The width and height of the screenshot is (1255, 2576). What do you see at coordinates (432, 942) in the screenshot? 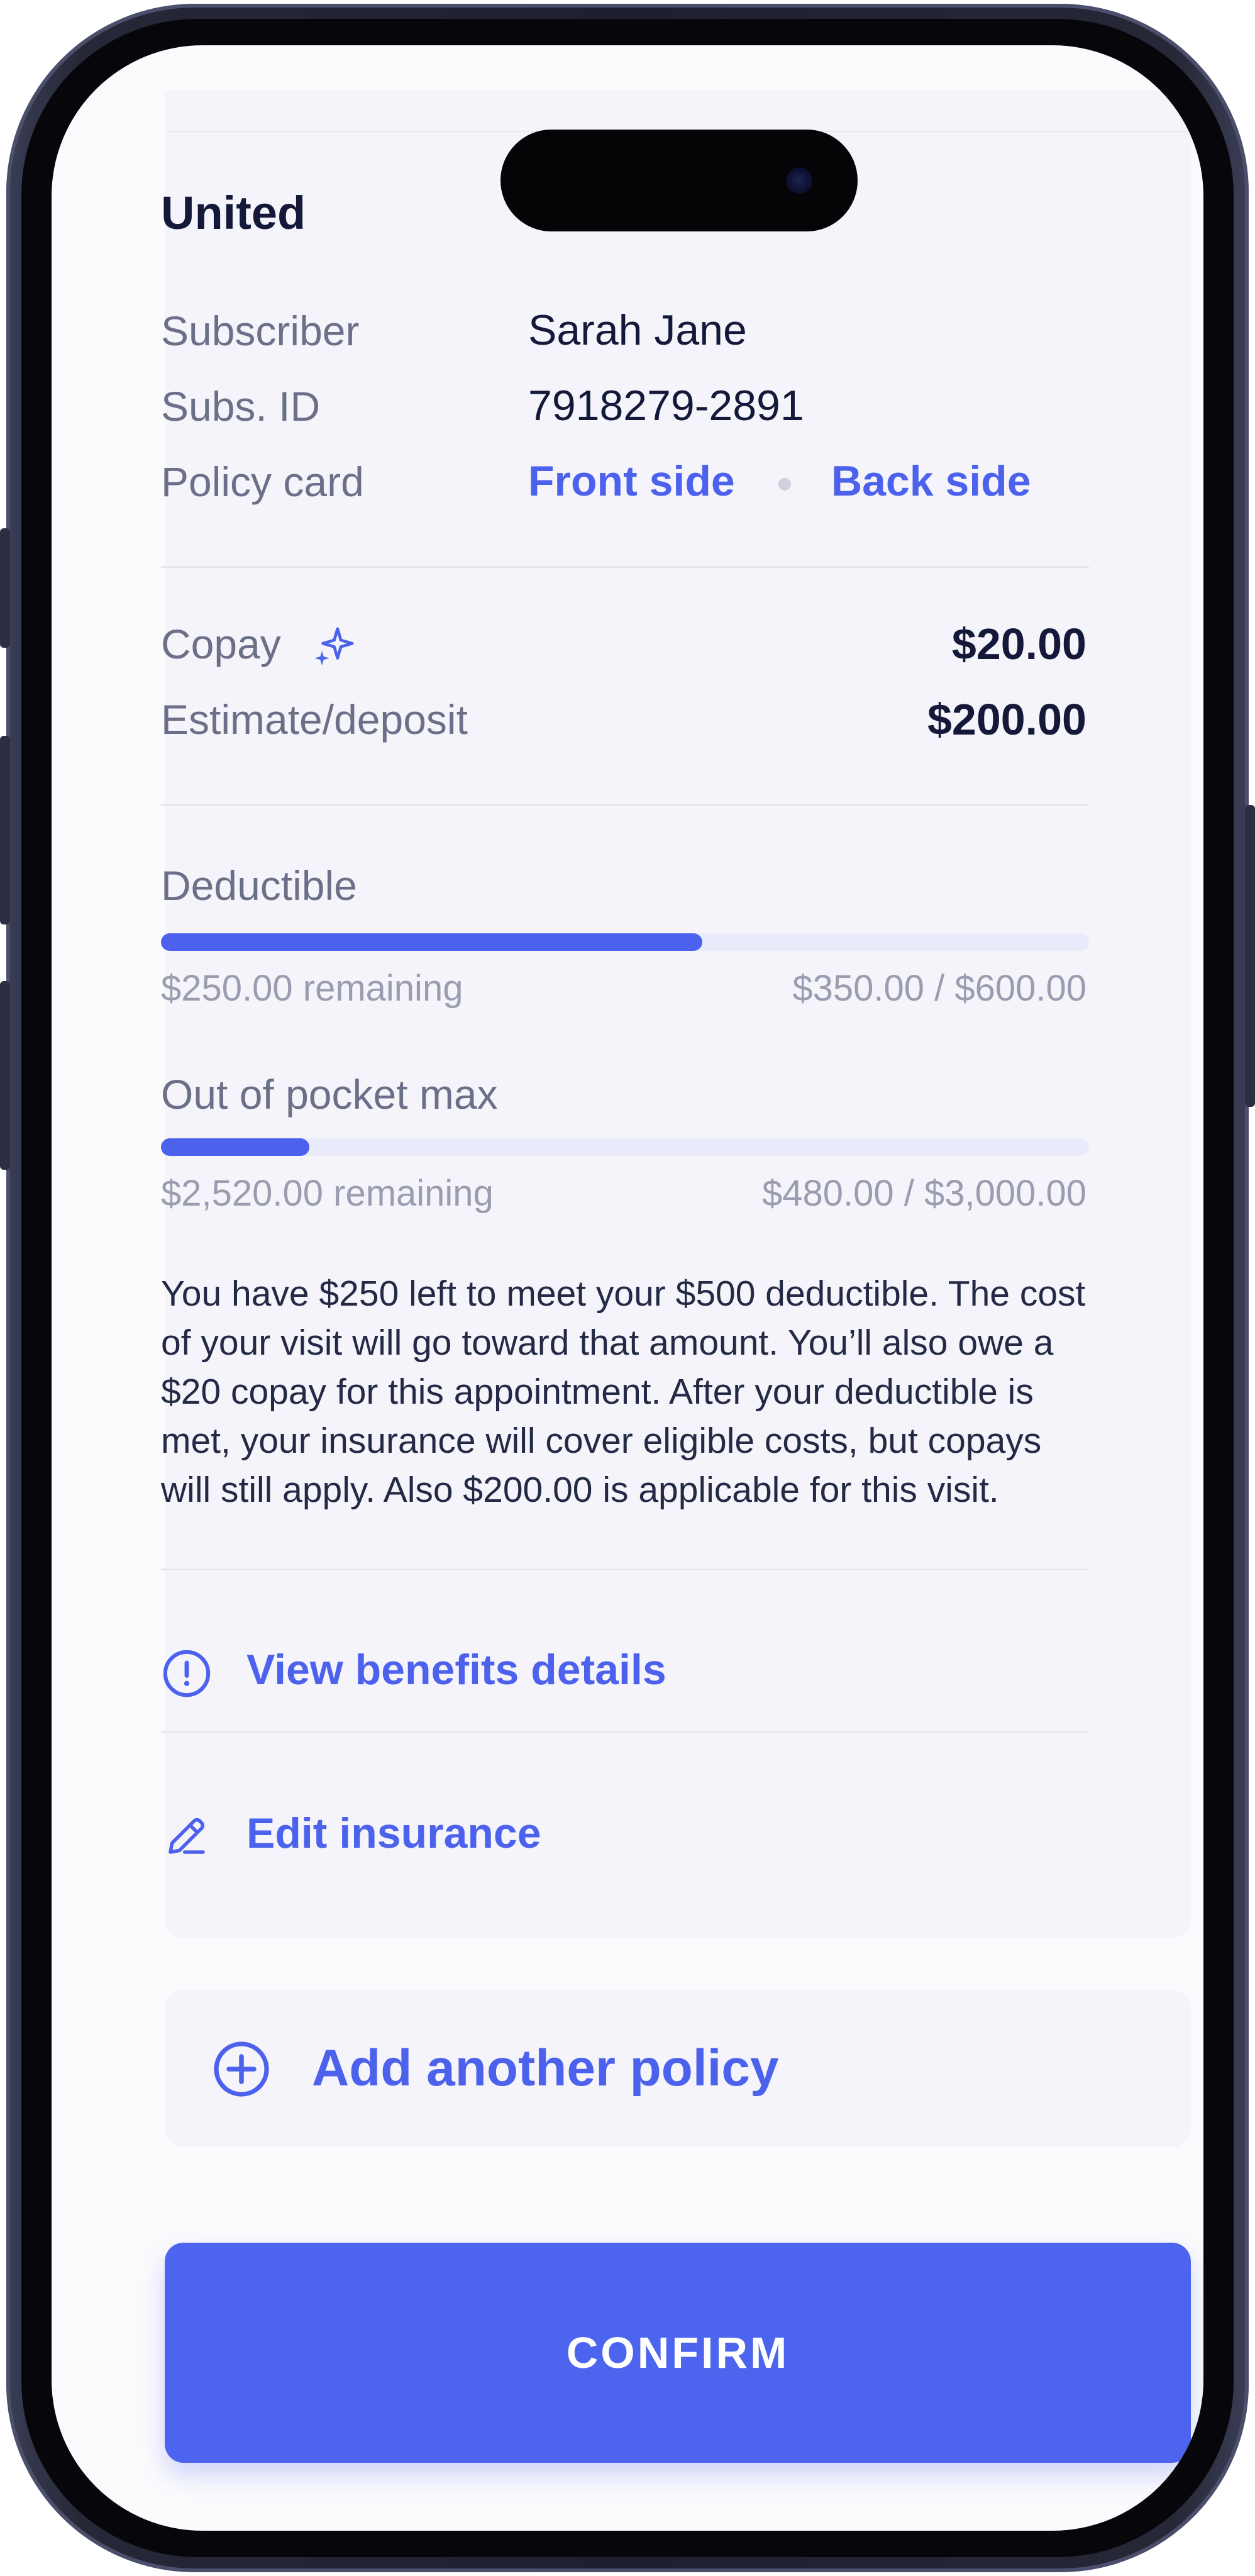
I see `deductible-progress-fill` at bounding box center [432, 942].